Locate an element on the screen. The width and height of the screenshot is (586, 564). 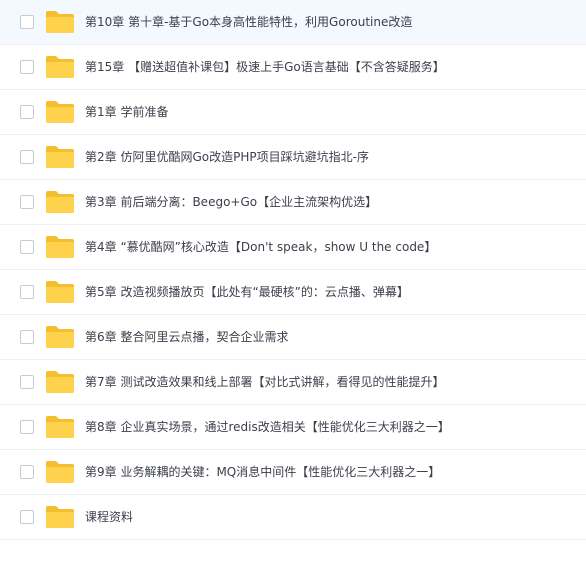
folder-name: 第15章 【赠送超值补课包】极速上手Go语言基础【不含答疑服务】 is located at coordinates (265, 67).